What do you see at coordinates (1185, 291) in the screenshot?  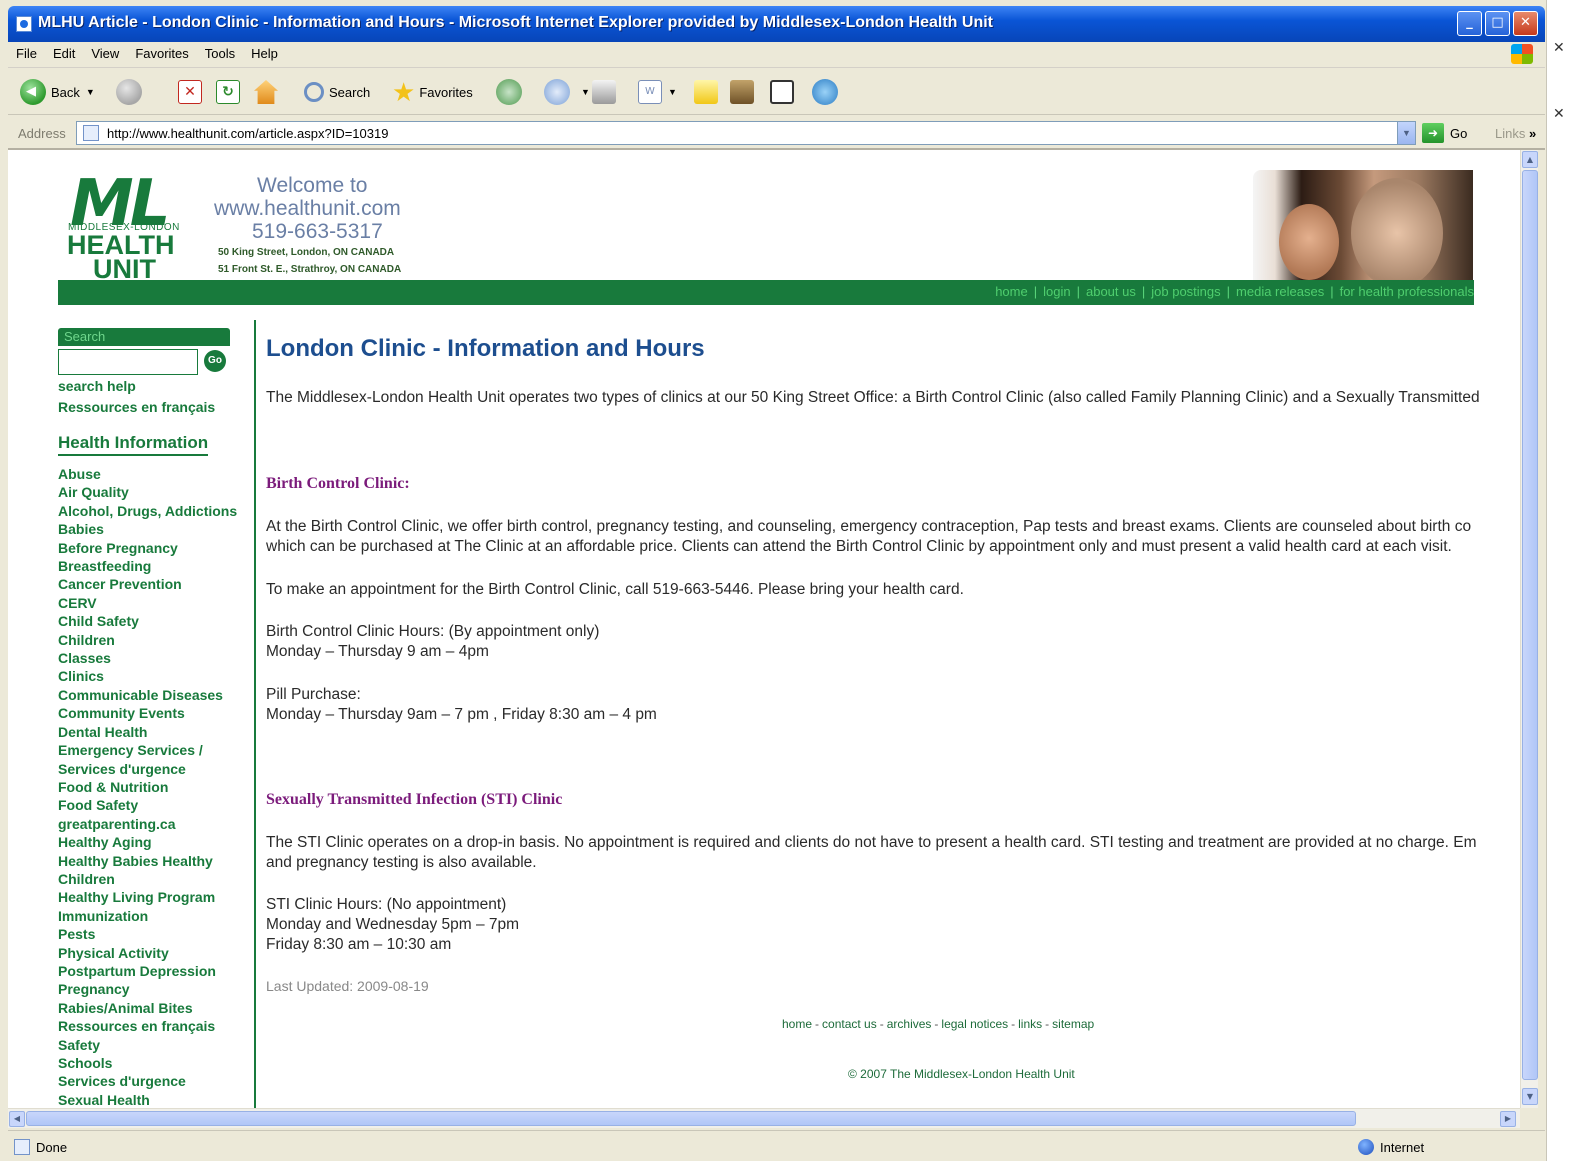 I see `nav-job-postings: job postings` at bounding box center [1185, 291].